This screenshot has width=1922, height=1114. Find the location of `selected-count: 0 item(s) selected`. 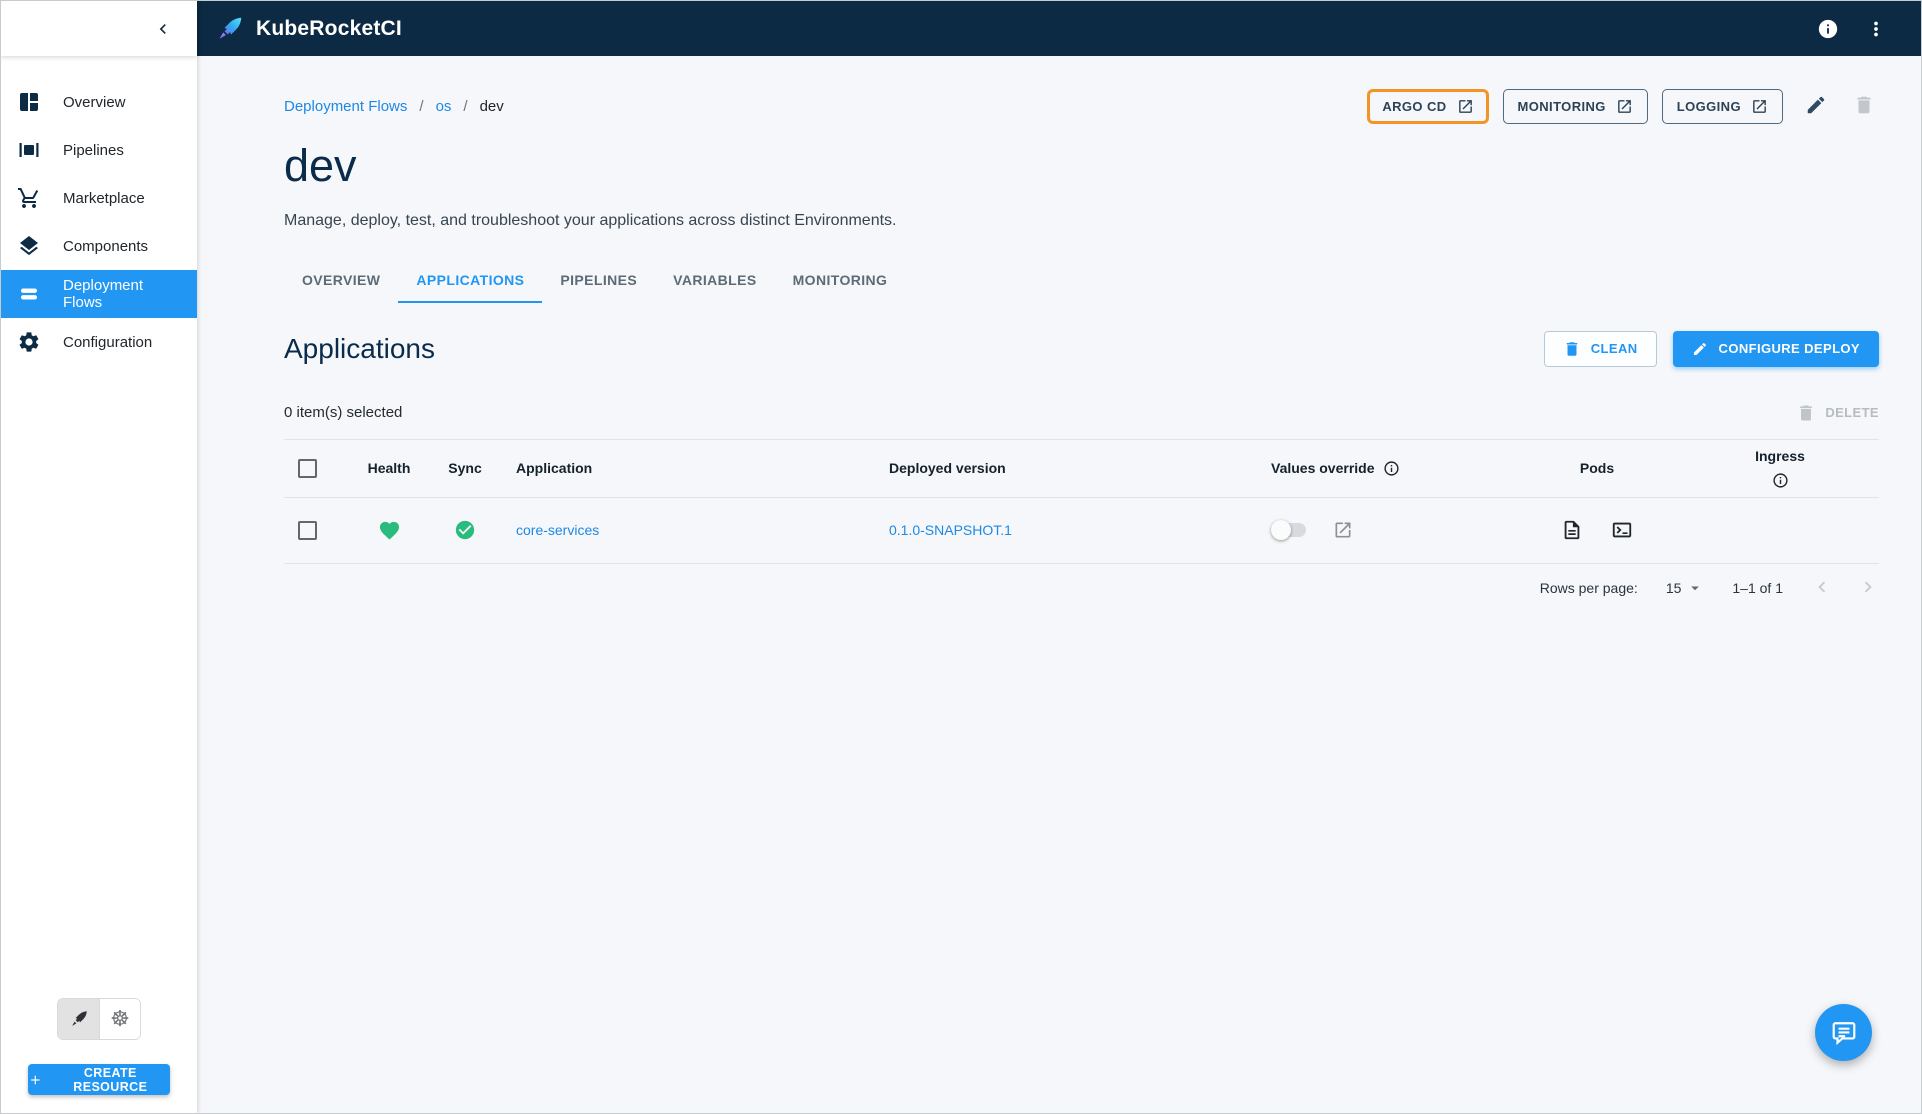

selected-count: 0 item(s) selected is located at coordinates (343, 413).